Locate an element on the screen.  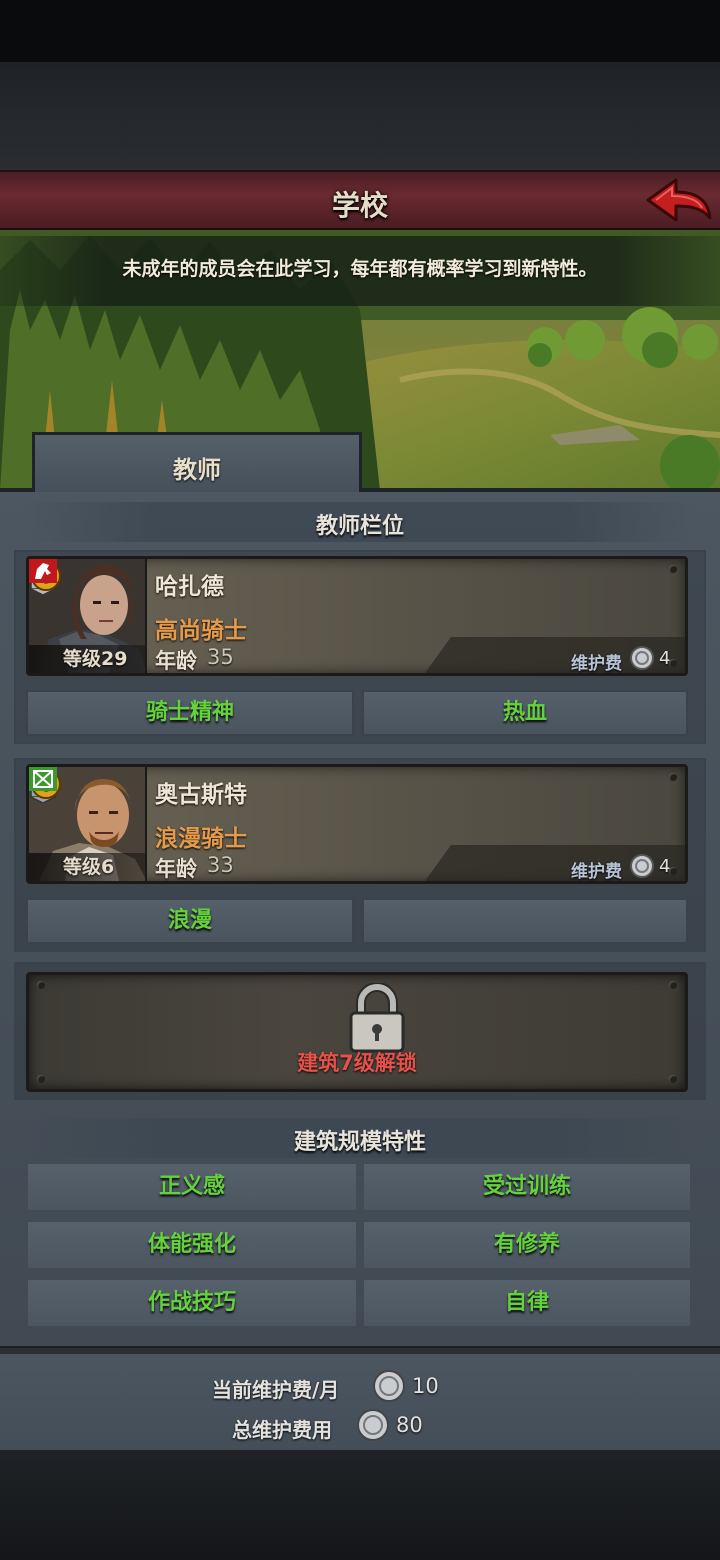
building-traits-title: 建筑规模特性 is located at coordinates (359, 1142).